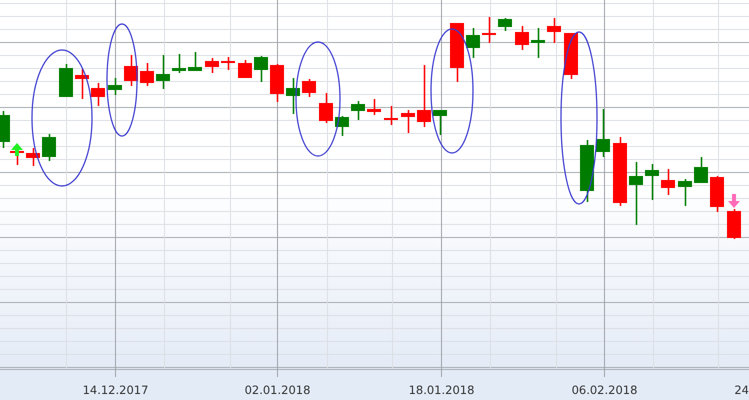 The image size is (749, 400). What do you see at coordinates (741, 390) in the screenshot?
I see `axis-label: 24` at bounding box center [741, 390].